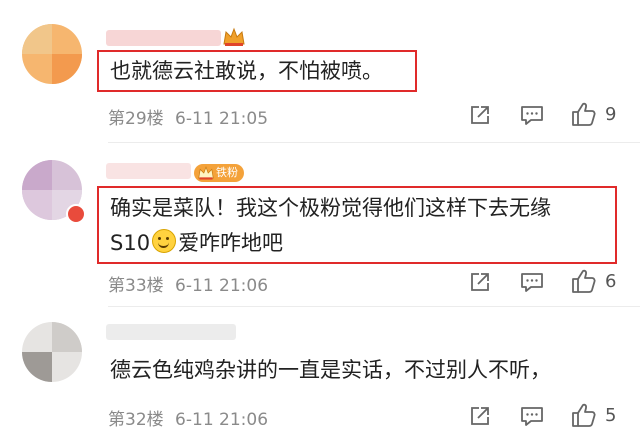 The width and height of the screenshot is (640, 444). What do you see at coordinates (164, 241) in the screenshot?
I see `smile-emoji-icon` at bounding box center [164, 241].